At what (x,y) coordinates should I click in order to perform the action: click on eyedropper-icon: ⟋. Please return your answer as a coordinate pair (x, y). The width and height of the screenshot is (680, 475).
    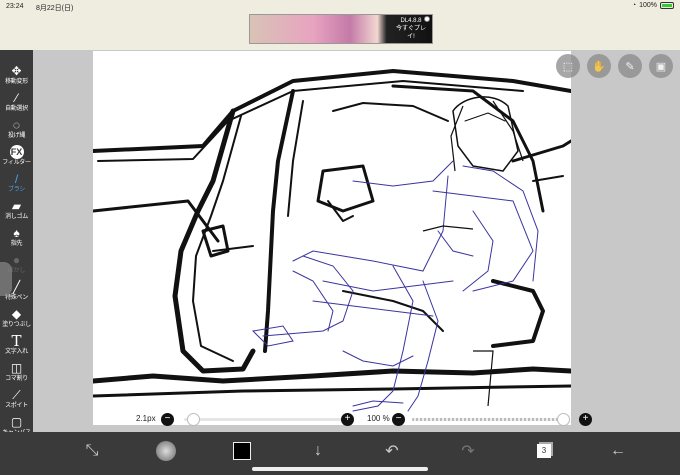
    Looking at the image, I should click on (16, 395).